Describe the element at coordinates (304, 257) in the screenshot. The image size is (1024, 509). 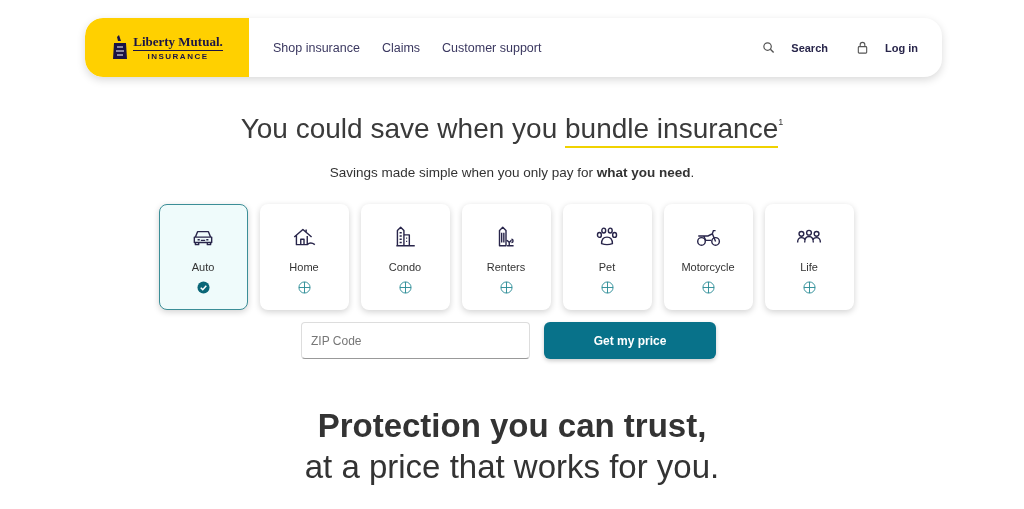
I see `product-card: Home` at that location.